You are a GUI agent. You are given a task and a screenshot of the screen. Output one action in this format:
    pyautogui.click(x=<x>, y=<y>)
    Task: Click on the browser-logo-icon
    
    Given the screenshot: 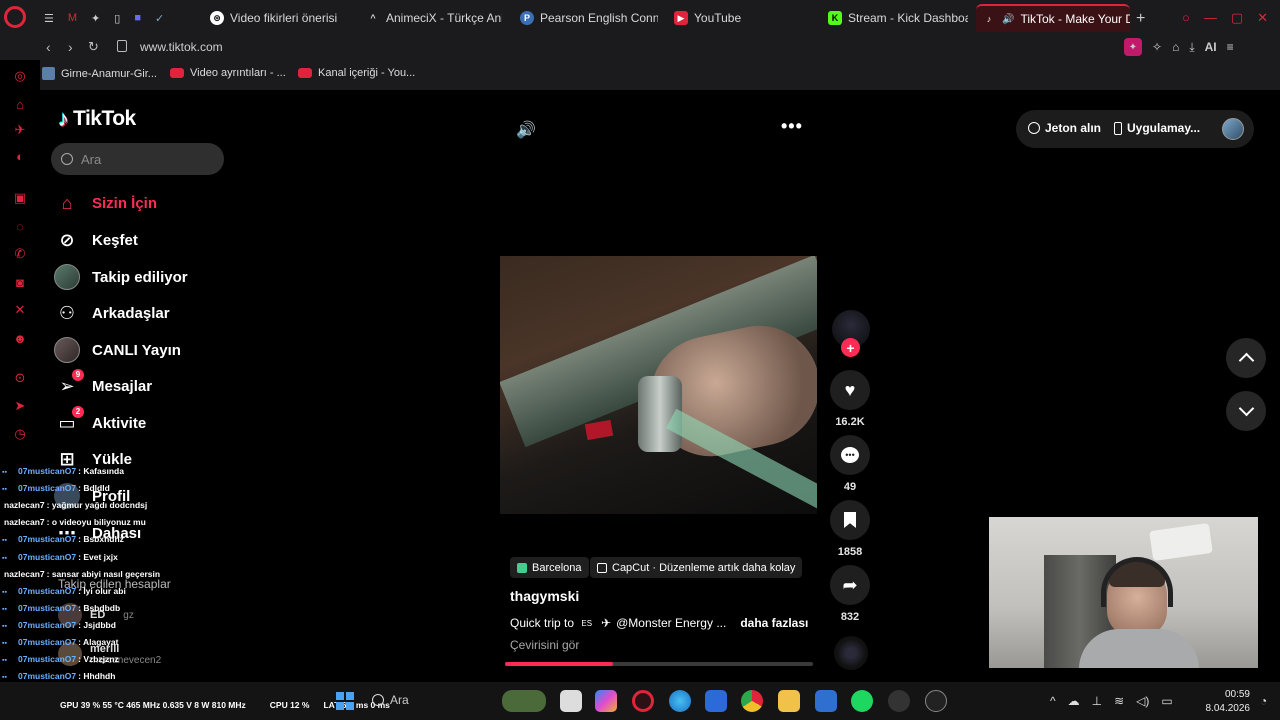 What is the action you would take?
    pyautogui.click(x=15, y=17)
    